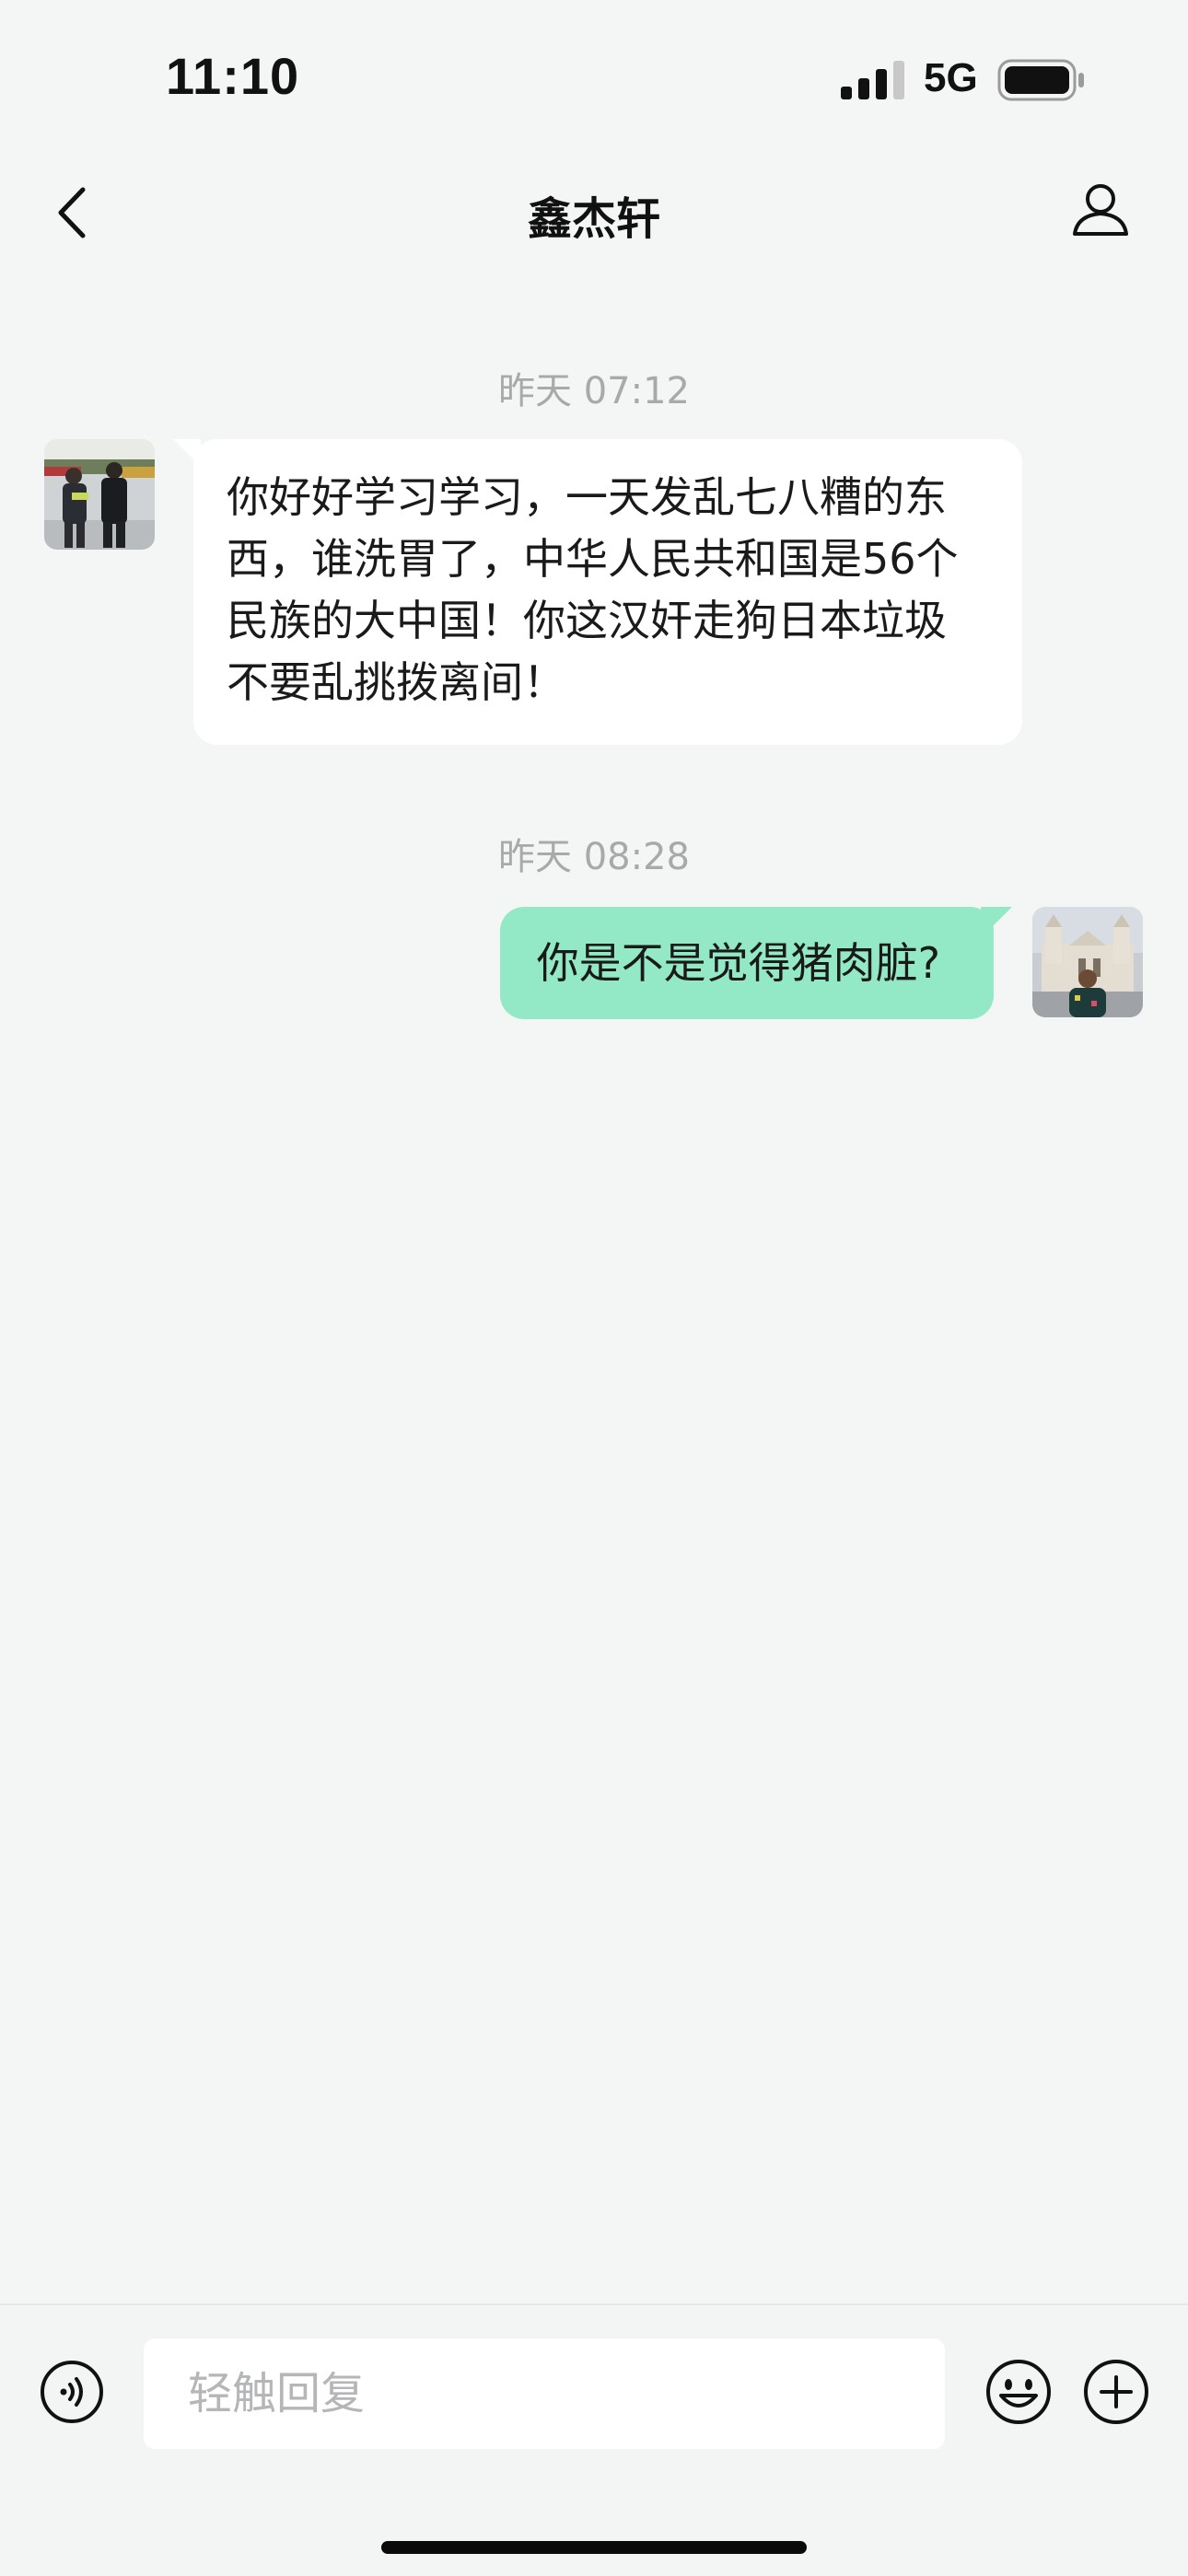  I want to click on plus-icon, so click(1116, 2392).